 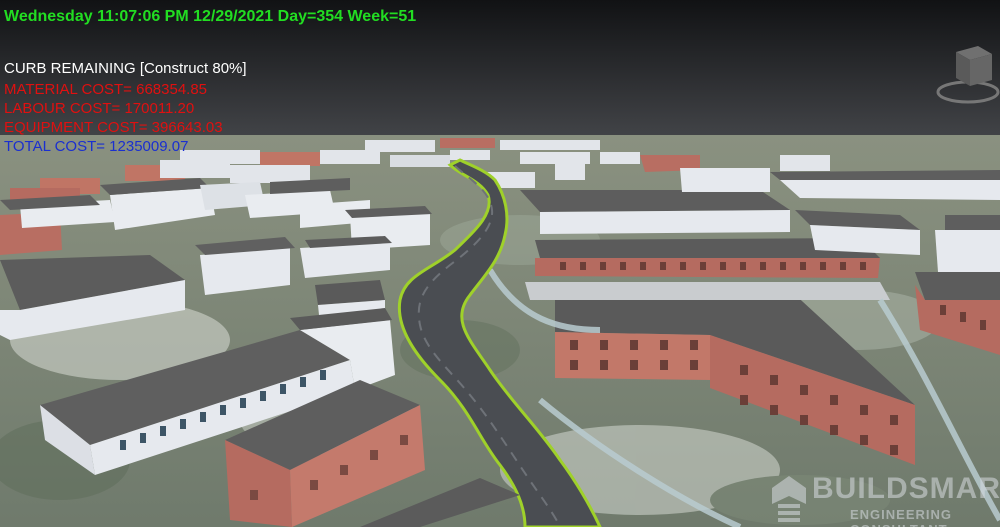 What do you see at coordinates (901, 517) in the screenshot?
I see `logo-subtitle: ENGINEERING CONSULTANT` at bounding box center [901, 517].